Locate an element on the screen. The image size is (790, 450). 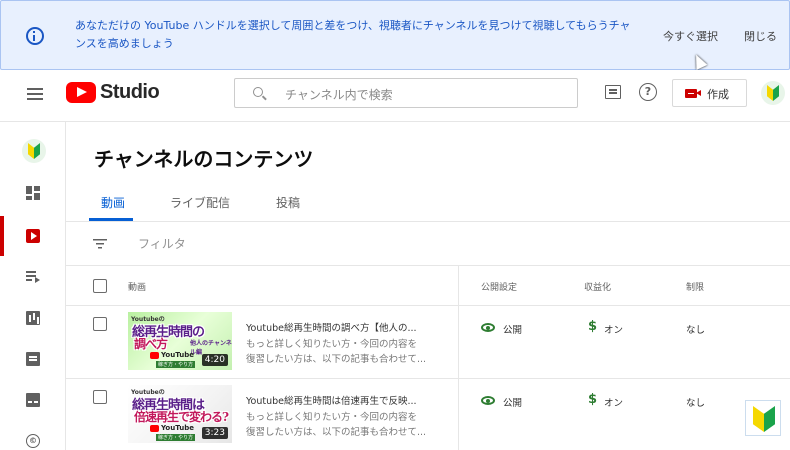
content-tabs: 動画 ライブ配信 投稿 is located at coordinates (428, 202).